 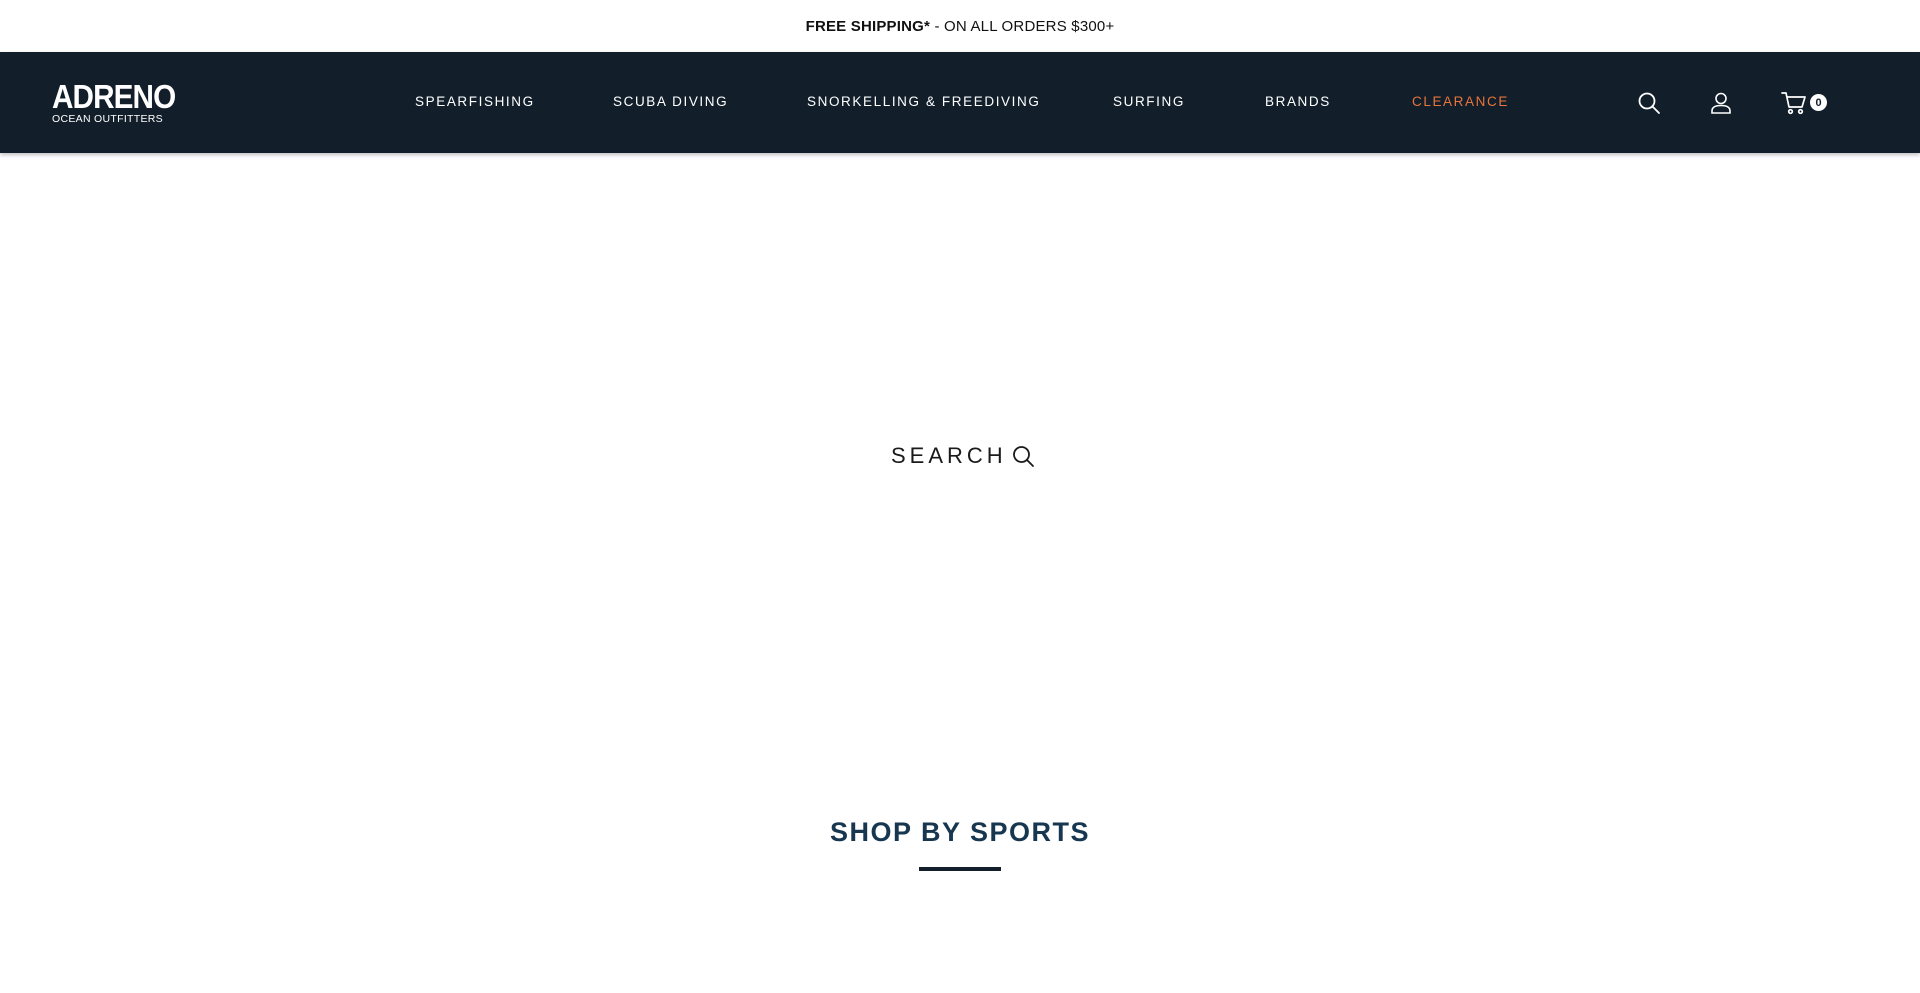 I want to click on announcement-text: - ON ALL ORDERS $300+, so click(x=1022, y=26).